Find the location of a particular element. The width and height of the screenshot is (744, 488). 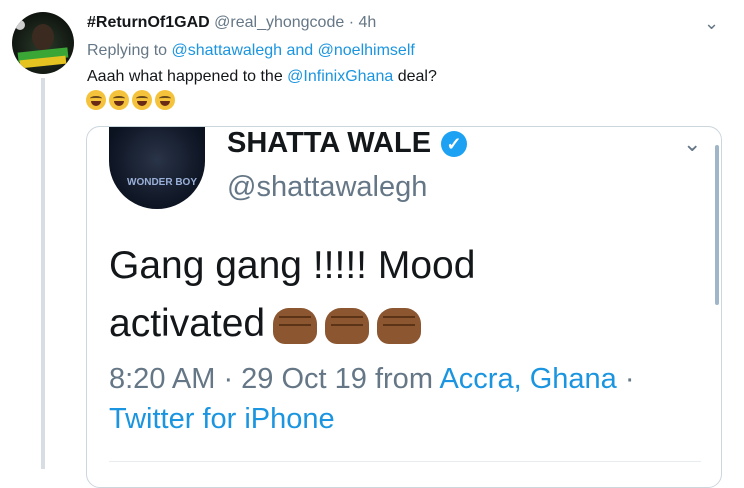

quoted-line-2-text: activated is located at coordinates (187, 323).